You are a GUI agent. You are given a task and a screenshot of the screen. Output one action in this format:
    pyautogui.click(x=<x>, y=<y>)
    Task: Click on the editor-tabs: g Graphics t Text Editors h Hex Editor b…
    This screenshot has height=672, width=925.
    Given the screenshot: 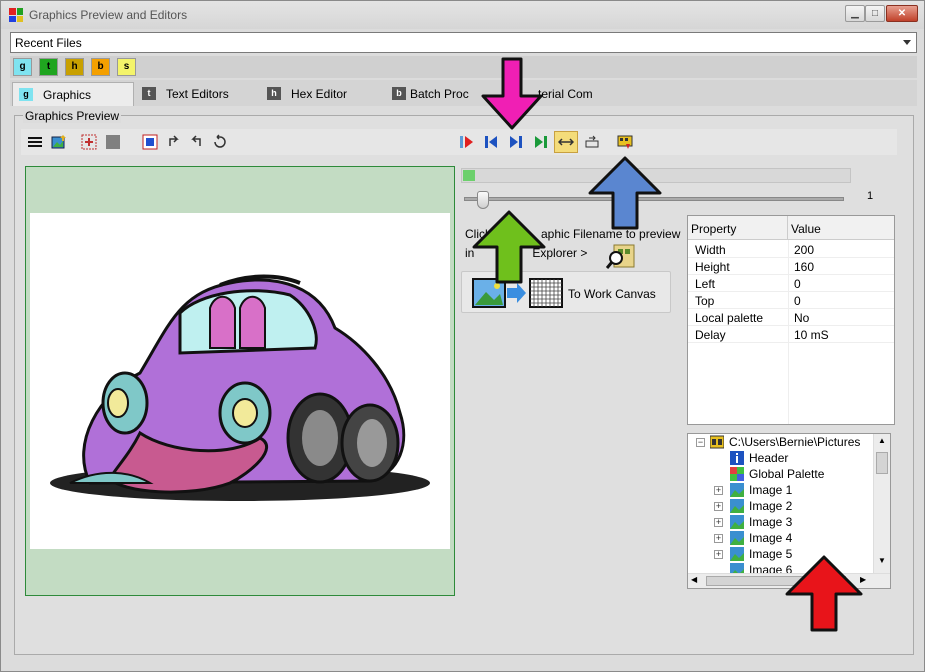 What is the action you would take?
    pyautogui.click(x=463, y=93)
    